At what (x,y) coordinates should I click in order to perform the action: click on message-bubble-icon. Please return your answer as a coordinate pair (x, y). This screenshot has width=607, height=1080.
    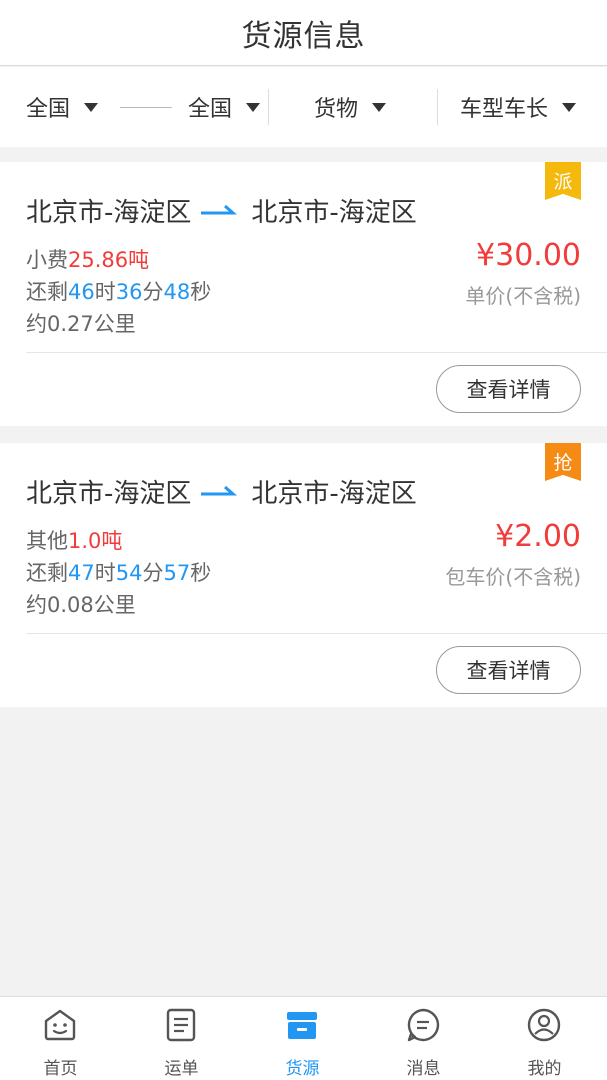
    Looking at the image, I should click on (423, 1025).